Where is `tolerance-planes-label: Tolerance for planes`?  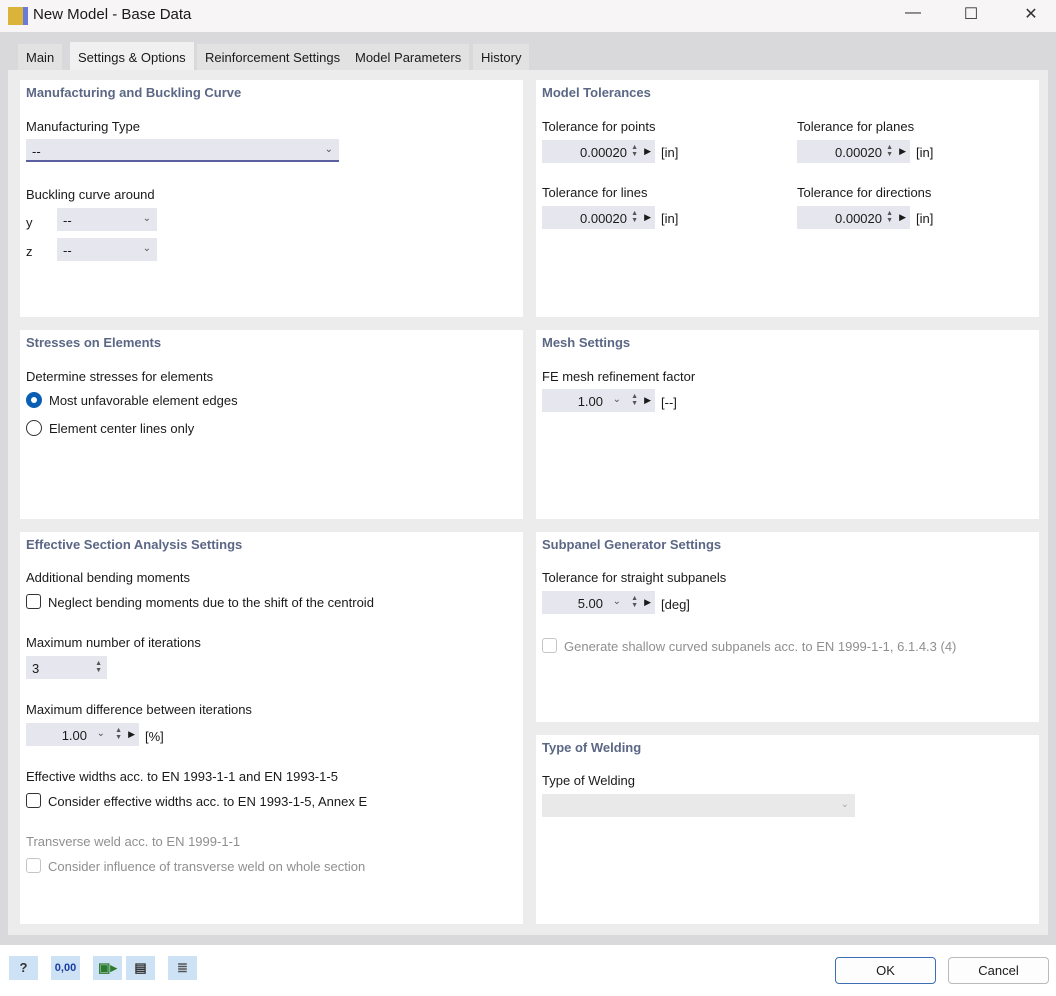
tolerance-planes-label: Tolerance for planes is located at coordinates (856, 126).